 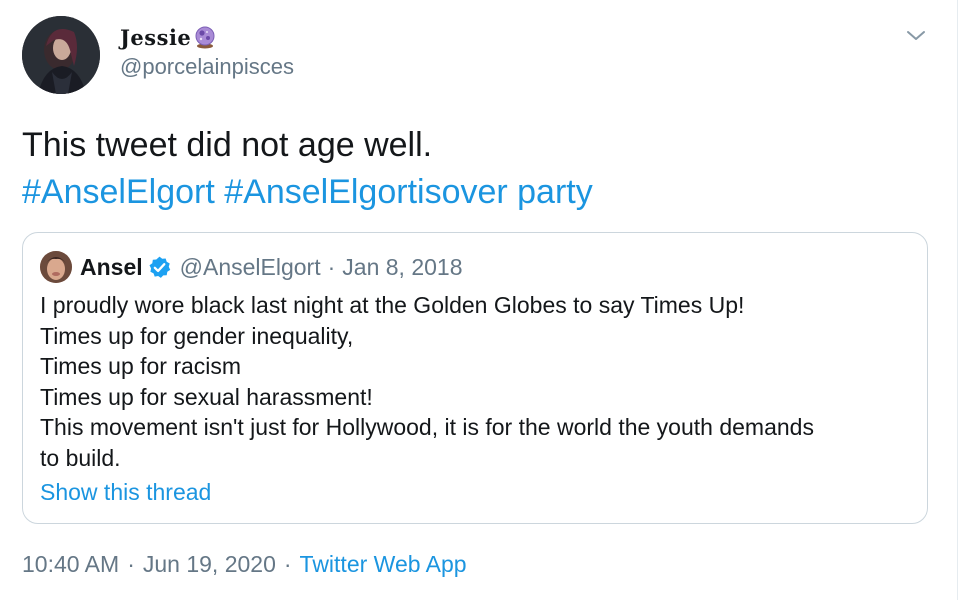 I want to click on quoted-tweet-line: Times up for sexual harassment!, so click(x=206, y=396).